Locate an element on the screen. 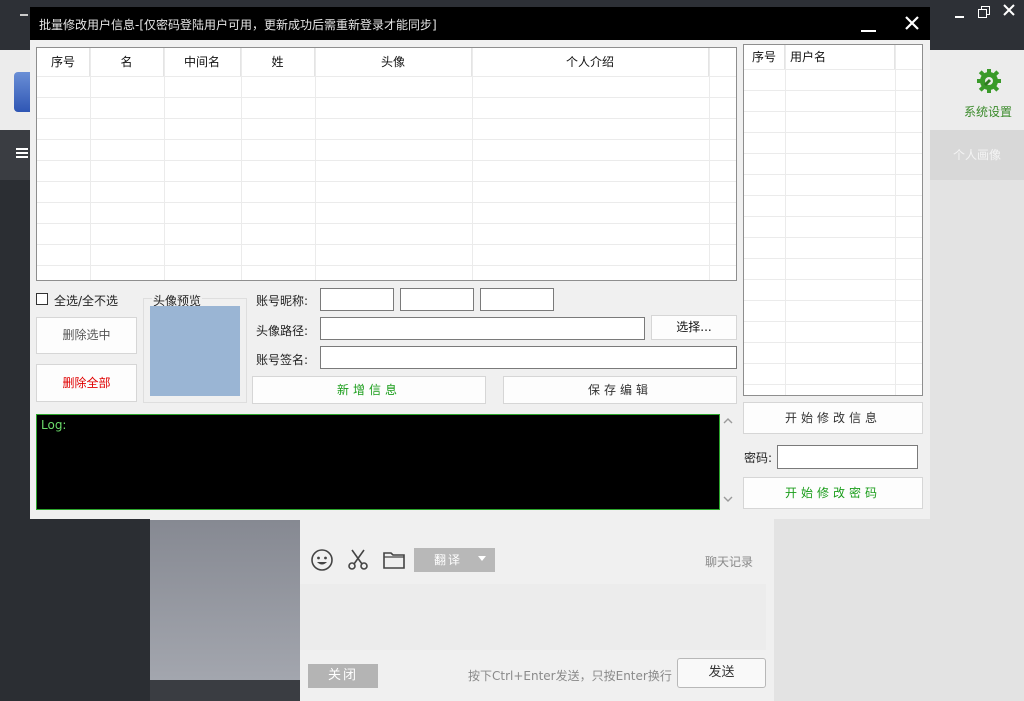  system-settings-button: 系统设置 is located at coordinates (987, 95).